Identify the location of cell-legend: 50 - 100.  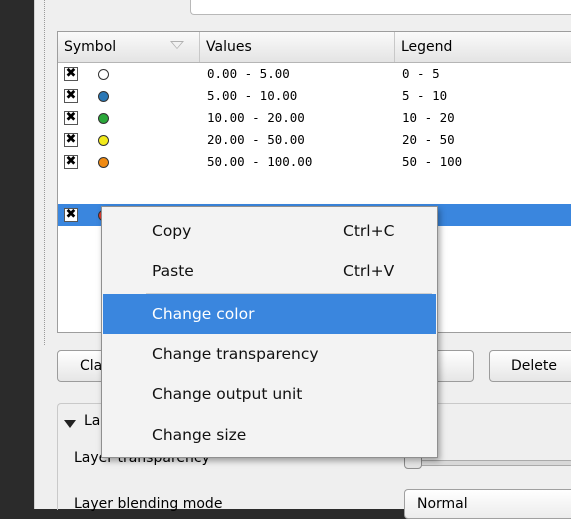
(432, 161).